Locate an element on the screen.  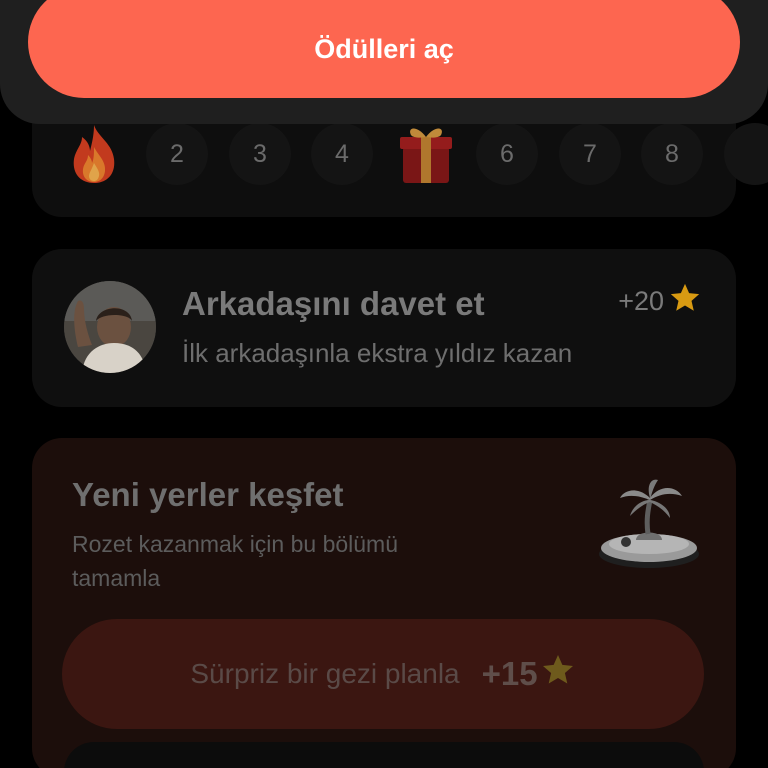
invite-points-badge: +20 is located at coordinates (660, 301).